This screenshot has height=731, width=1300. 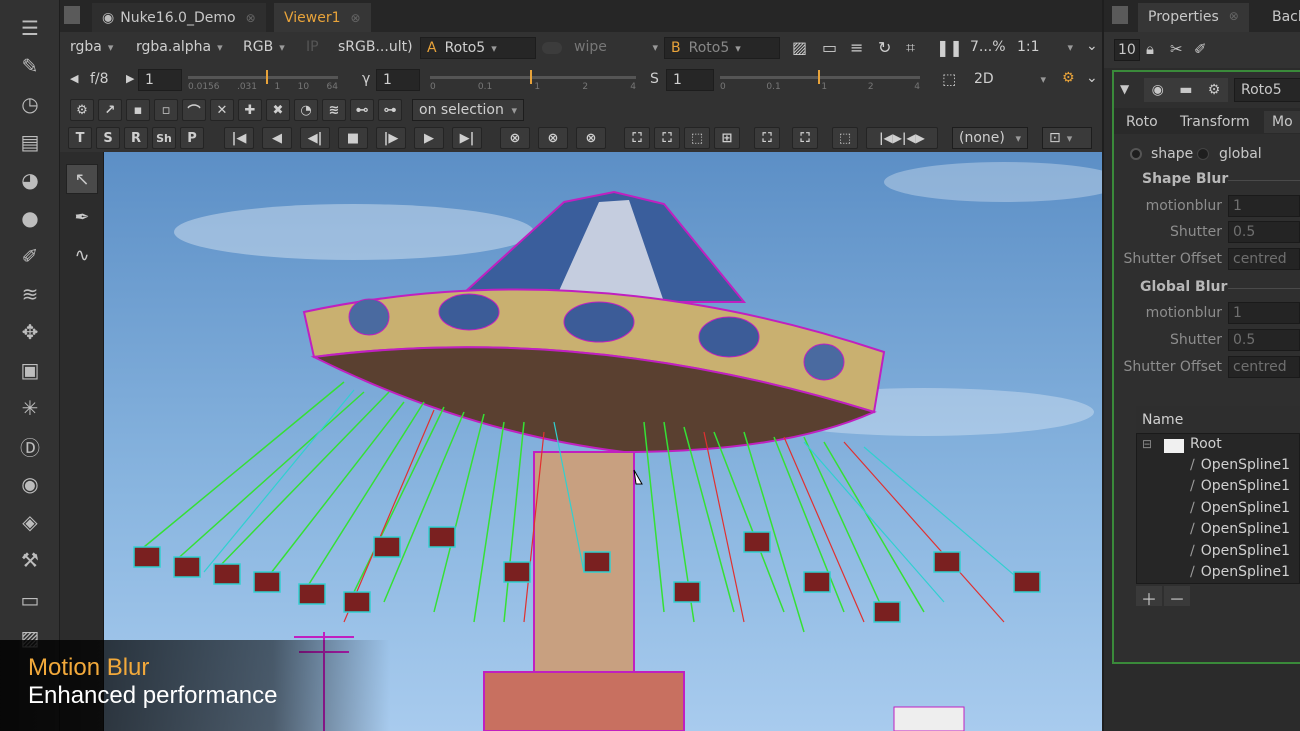 What do you see at coordinates (30, 218) in the screenshot?
I see `sphere-icon: ●` at bounding box center [30, 218].